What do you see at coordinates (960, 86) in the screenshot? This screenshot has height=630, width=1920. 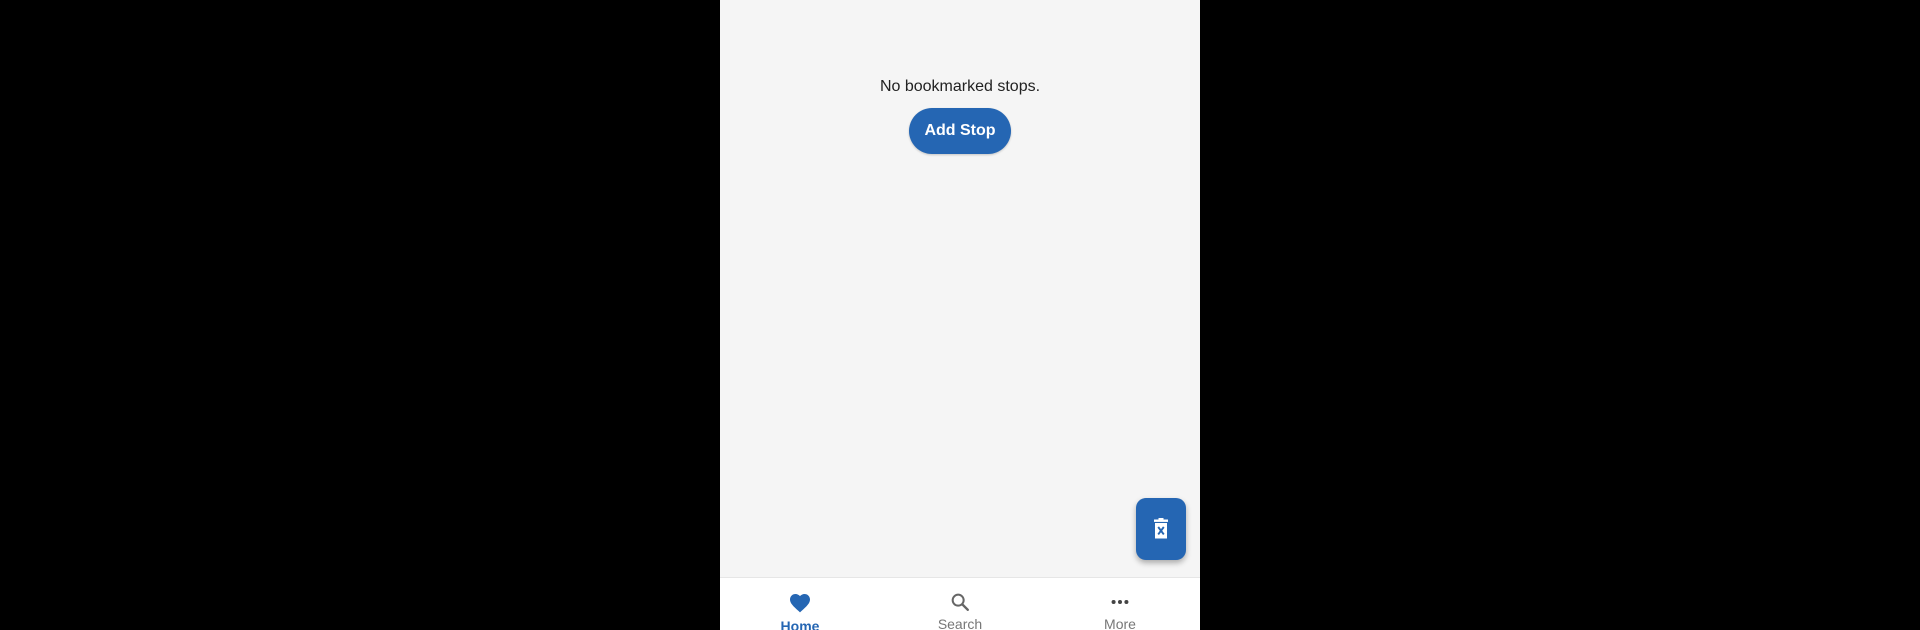 I see `empty-state-message: No bookmarked stops.` at bounding box center [960, 86].